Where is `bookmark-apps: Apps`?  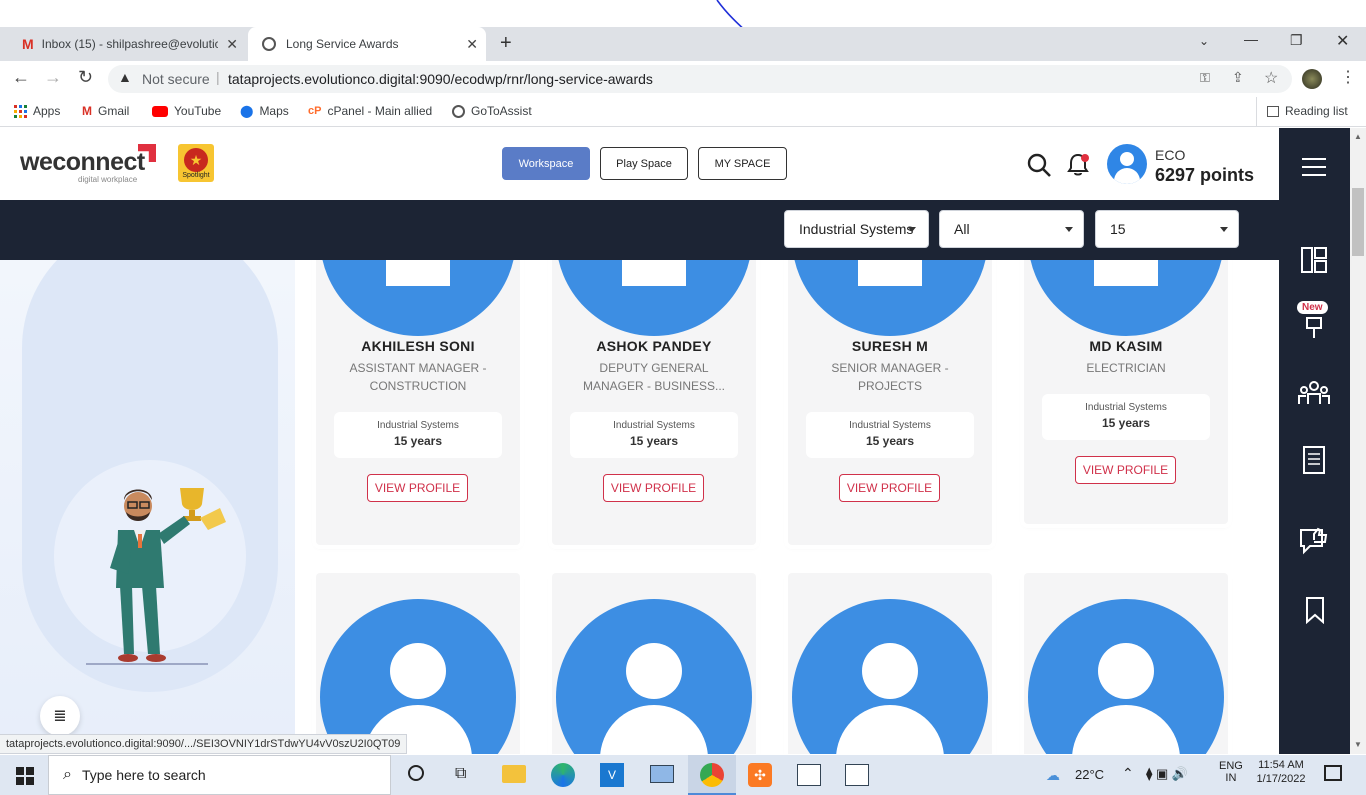 bookmark-apps: Apps is located at coordinates (37, 111).